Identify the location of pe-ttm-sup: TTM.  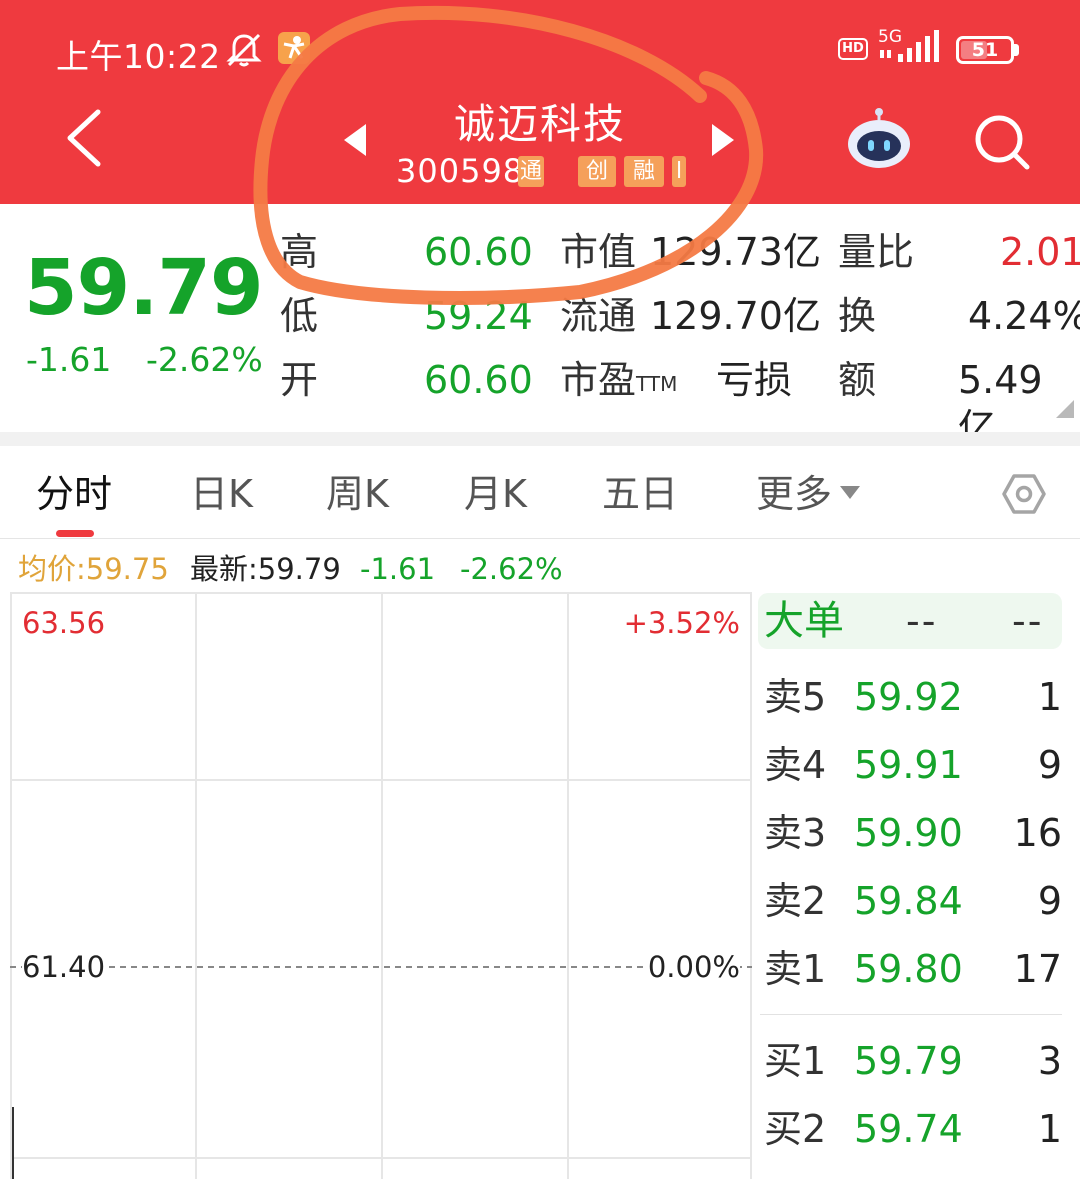
(657, 384).